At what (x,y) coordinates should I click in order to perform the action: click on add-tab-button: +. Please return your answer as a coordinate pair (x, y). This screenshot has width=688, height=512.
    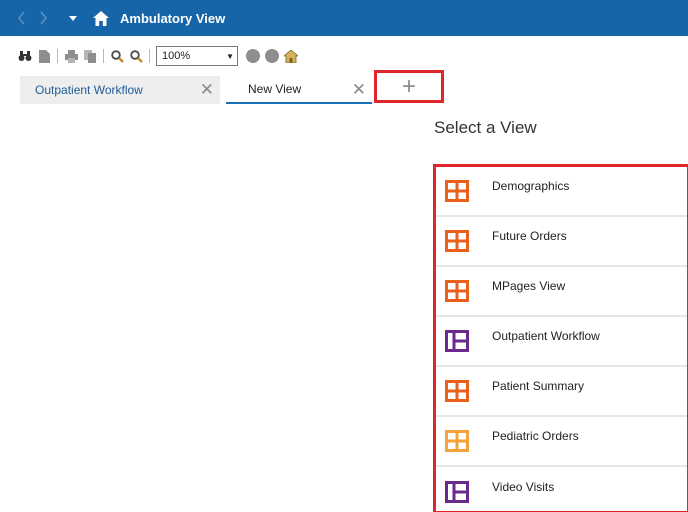
    Looking at the image, I should click on (409, 86).